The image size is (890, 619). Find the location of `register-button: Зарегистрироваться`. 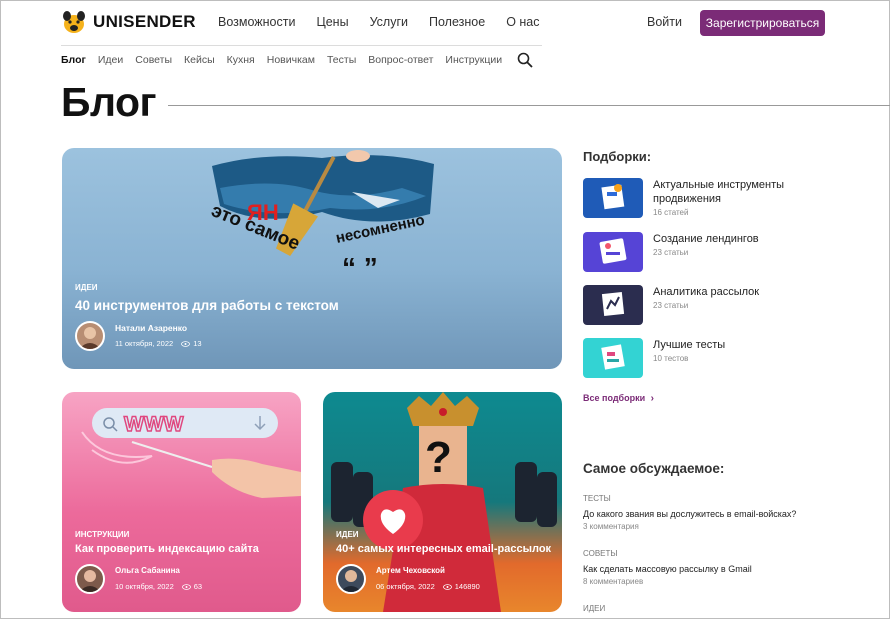

register-button: Зарегистрироваться is located at coordinates (762, 23).